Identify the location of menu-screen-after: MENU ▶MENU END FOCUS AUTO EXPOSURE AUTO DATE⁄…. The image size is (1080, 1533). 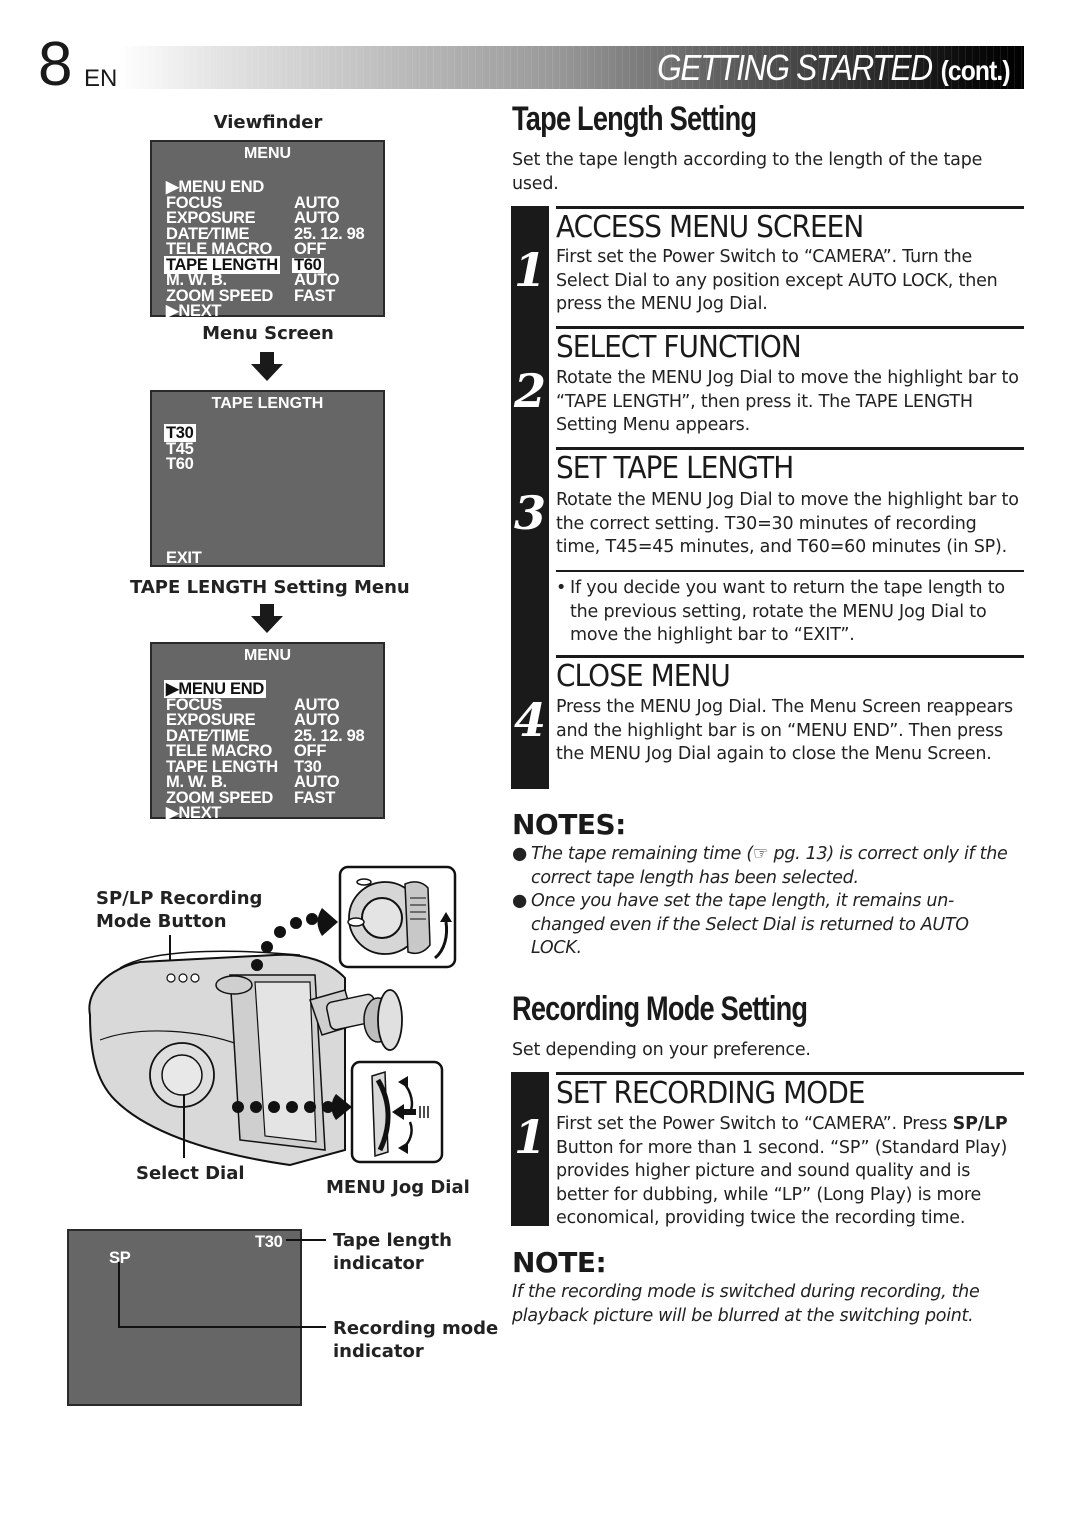
(267, 732).